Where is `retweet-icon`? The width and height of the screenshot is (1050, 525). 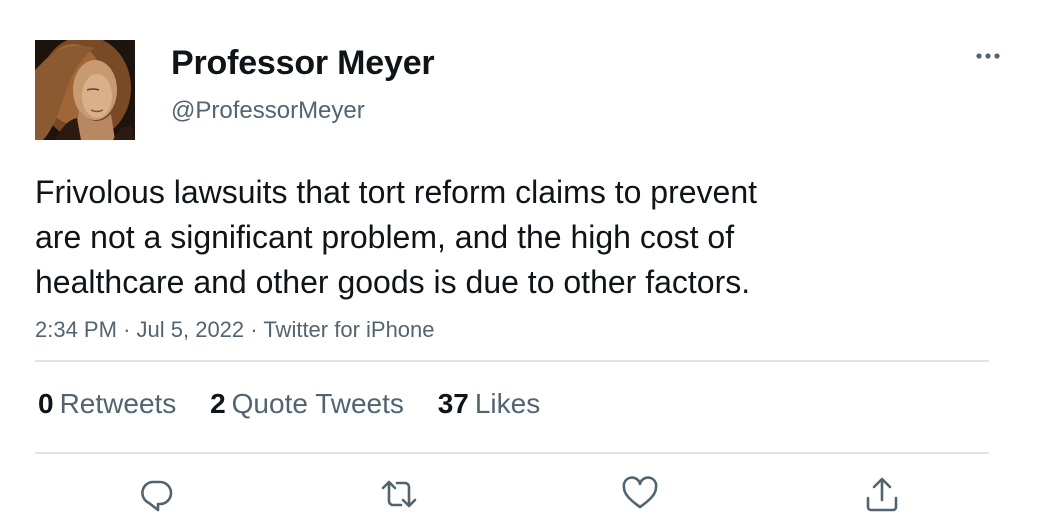 retweet-icon is located at coordinates (399, 494).